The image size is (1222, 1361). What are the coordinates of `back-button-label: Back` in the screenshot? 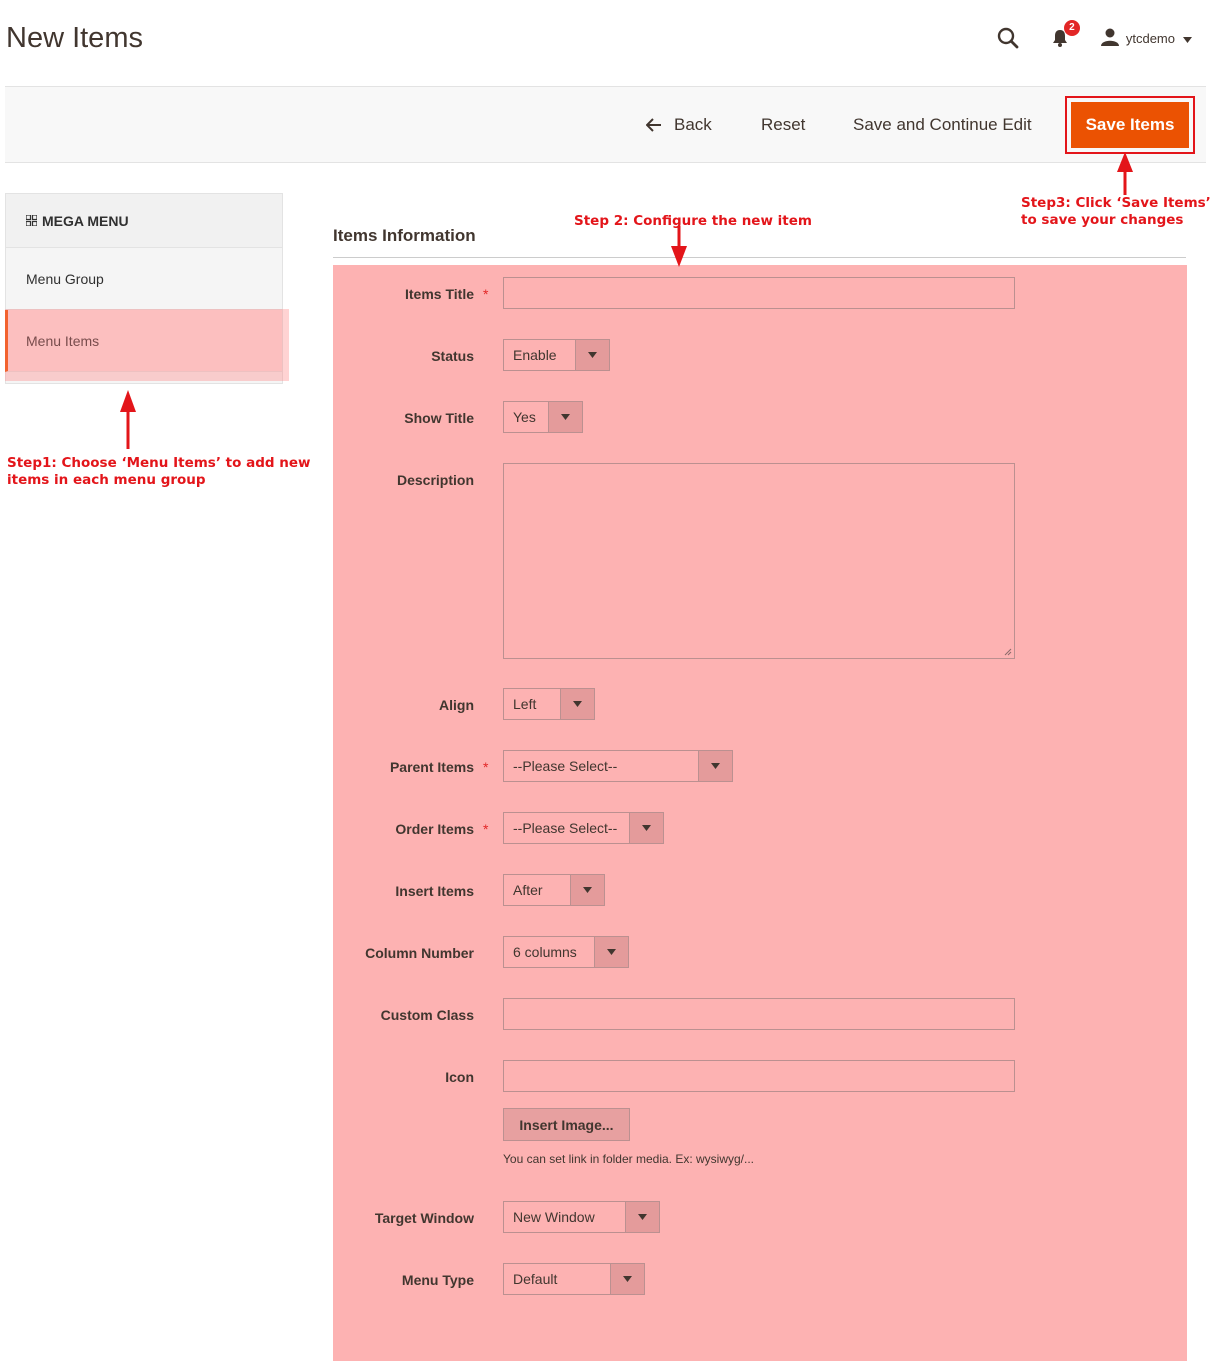 It's located at (693, 124).